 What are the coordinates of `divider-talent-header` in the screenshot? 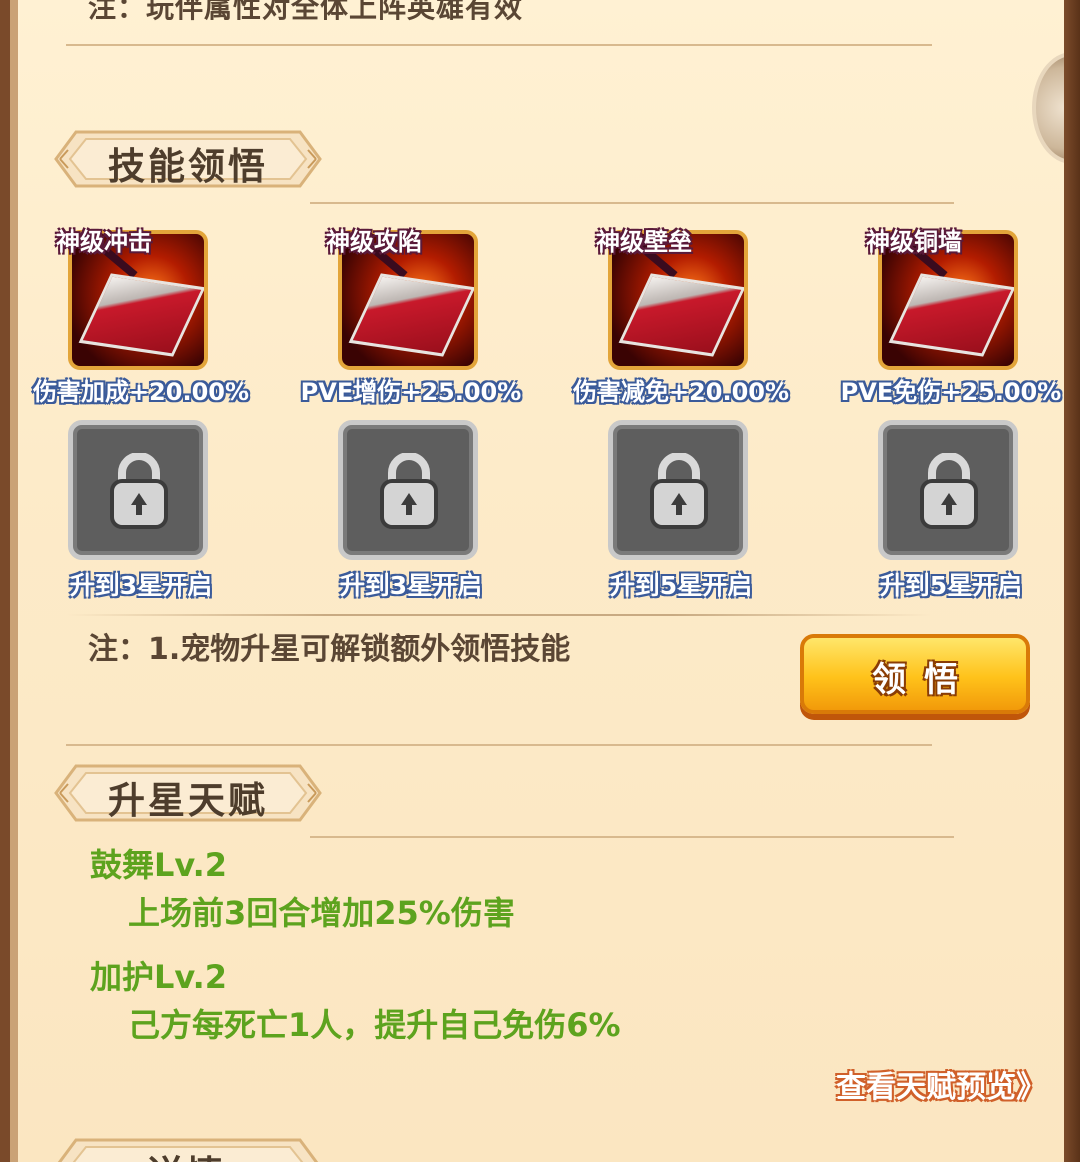 It's located at (632, 837).